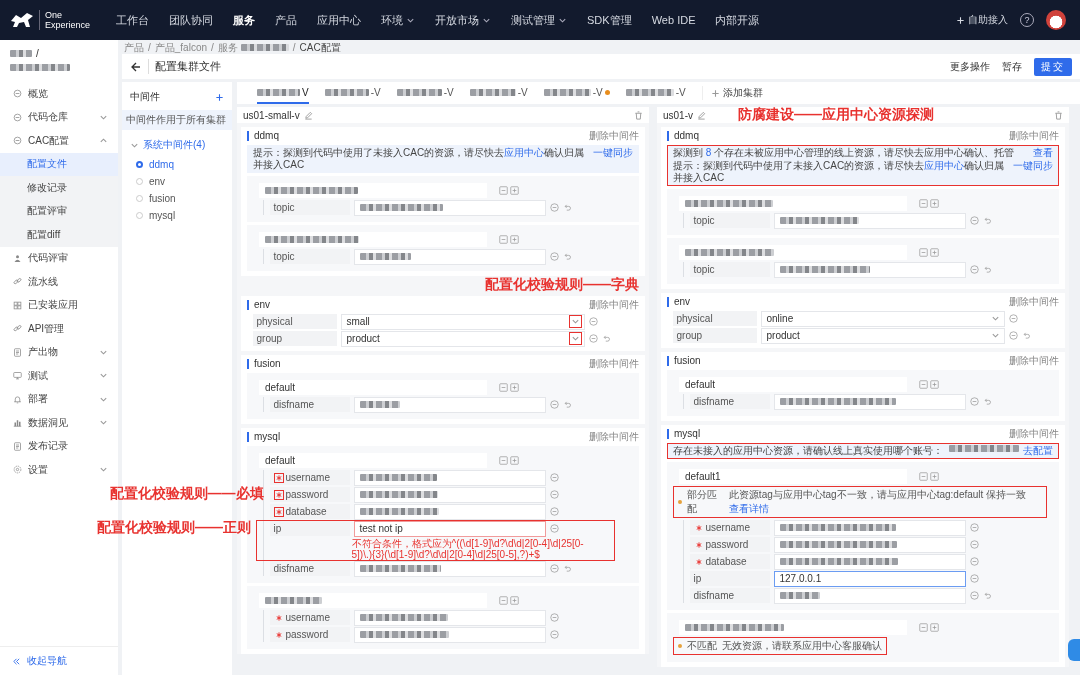  Describe the element at coordinates (524, 152) in the screenshot. I see `app-center-link: 应用中心` at that location.